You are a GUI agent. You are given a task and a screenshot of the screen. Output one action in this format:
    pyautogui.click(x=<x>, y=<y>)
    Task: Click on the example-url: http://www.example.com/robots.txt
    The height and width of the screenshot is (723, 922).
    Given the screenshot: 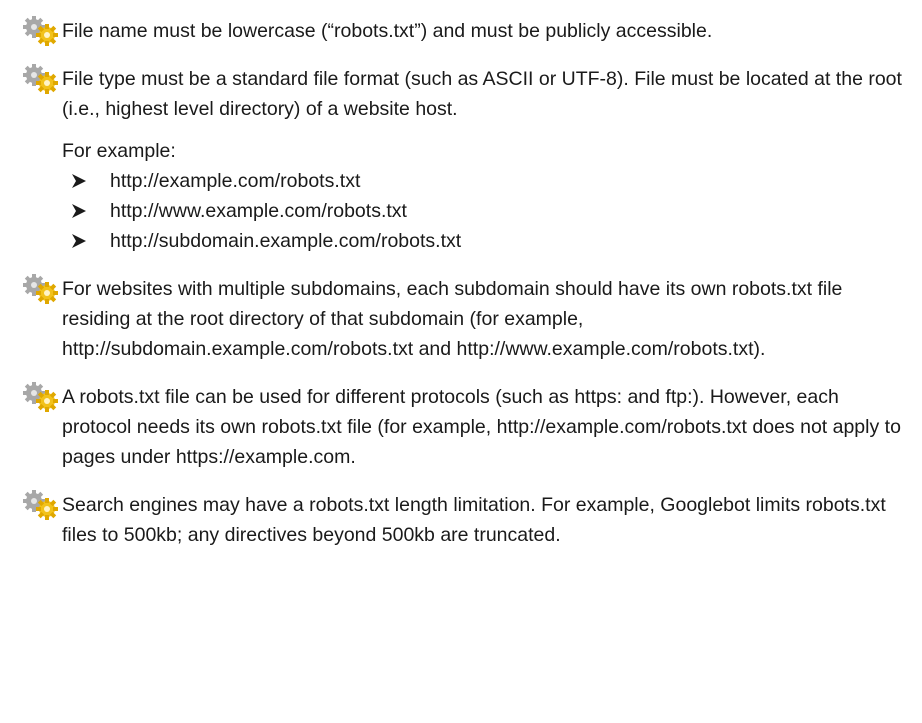 What is the action you would take?
    pyautogui.click(x=258, y=211)
    